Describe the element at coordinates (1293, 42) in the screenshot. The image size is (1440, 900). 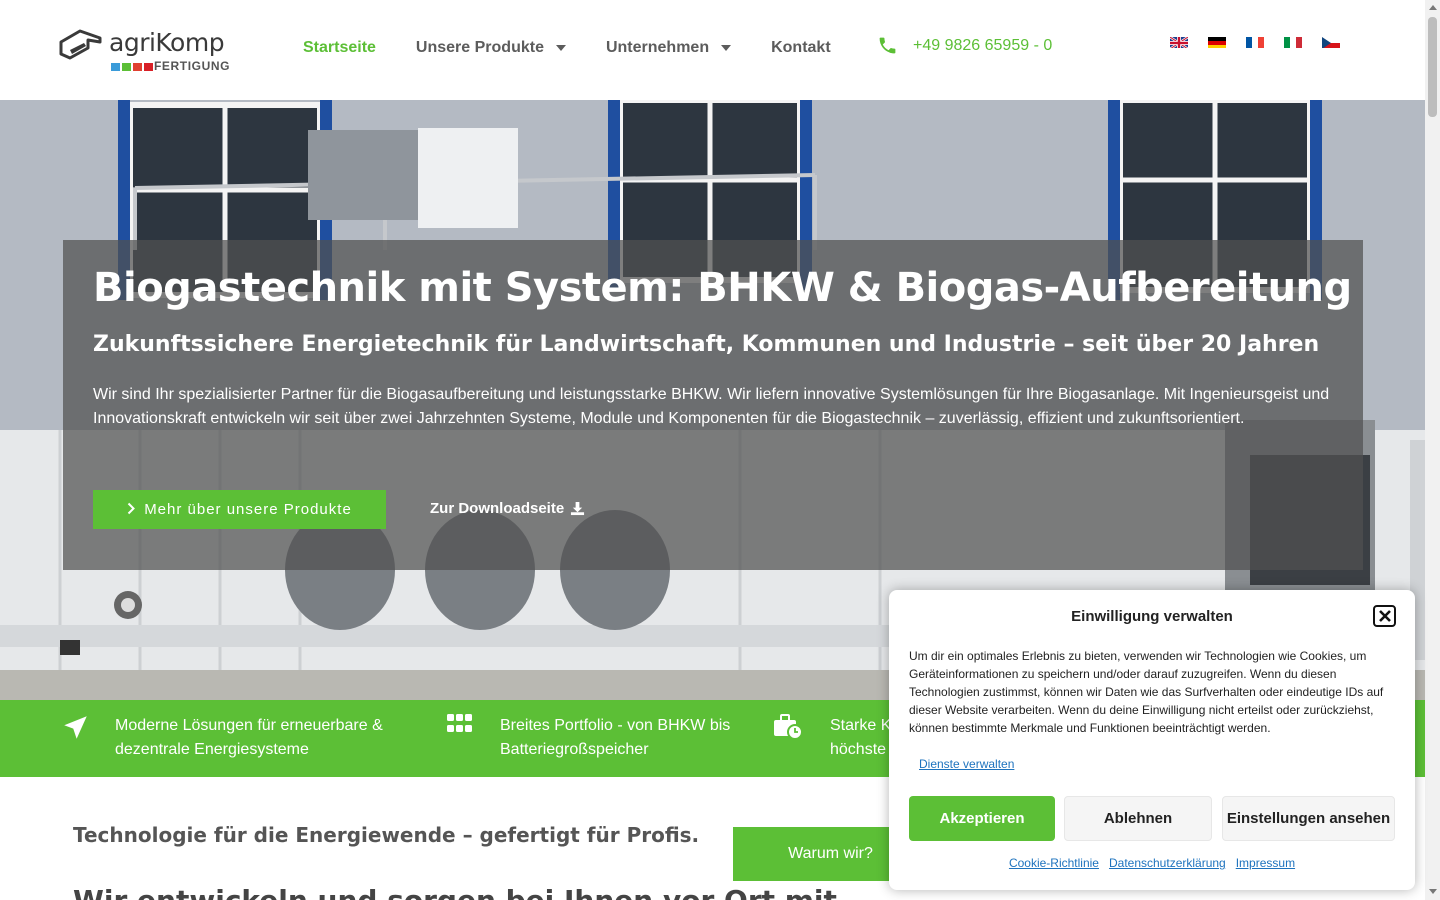
I see `flag-it-icon` at that location.